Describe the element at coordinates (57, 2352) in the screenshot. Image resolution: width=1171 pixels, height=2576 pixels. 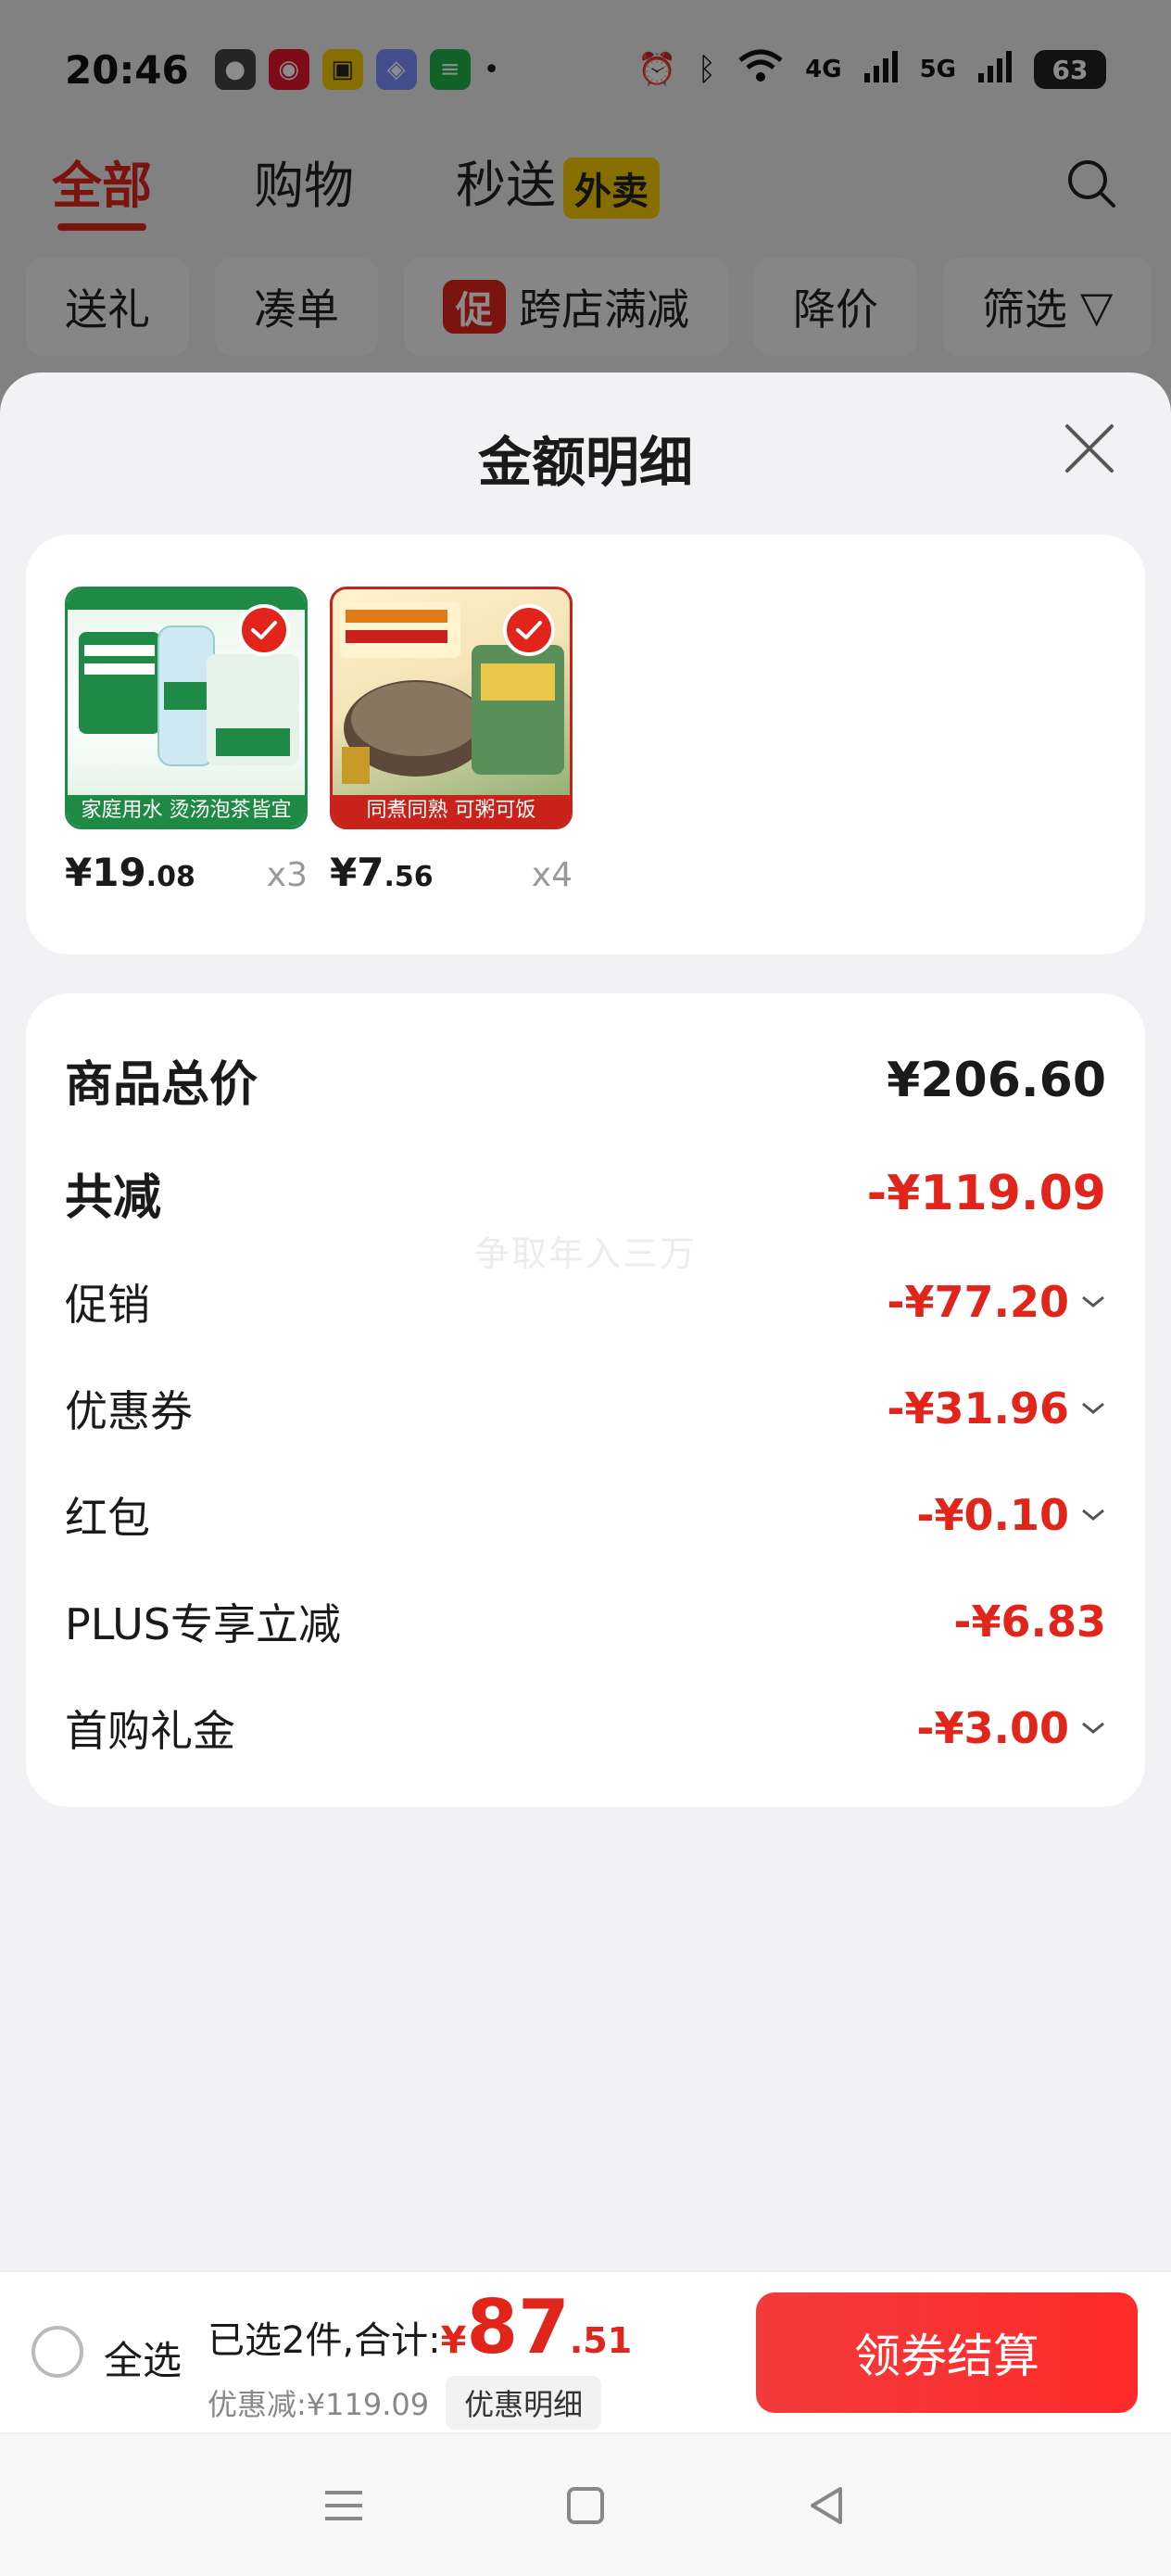
I see `select-all-radio` at that location.